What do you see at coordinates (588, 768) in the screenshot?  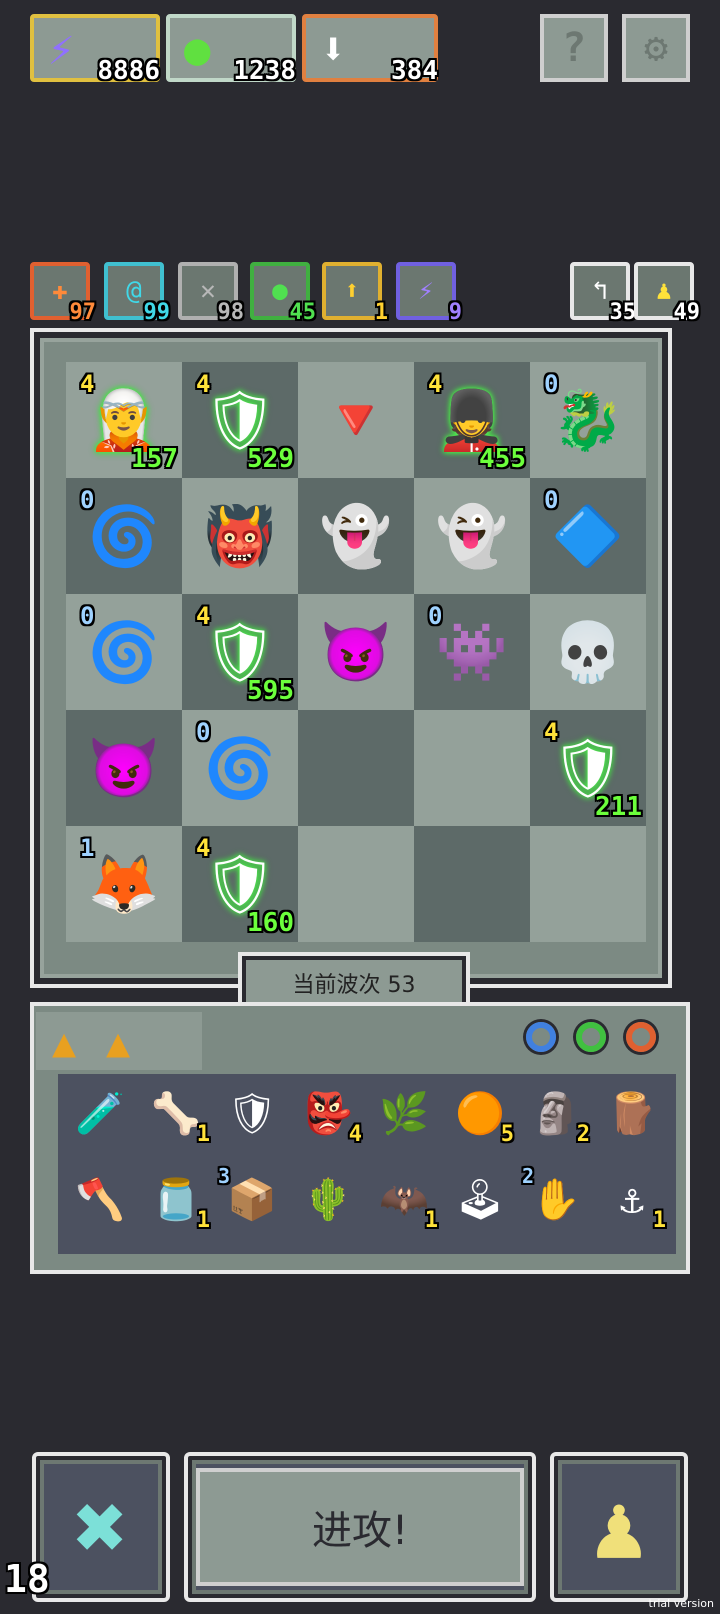 I see `board-cell: 🛡 4 211` at bounding box center [588, 768].